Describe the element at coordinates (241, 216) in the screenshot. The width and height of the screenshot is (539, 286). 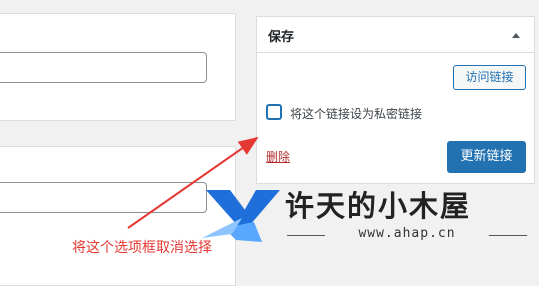
I see `x-logo-icon` at that location.